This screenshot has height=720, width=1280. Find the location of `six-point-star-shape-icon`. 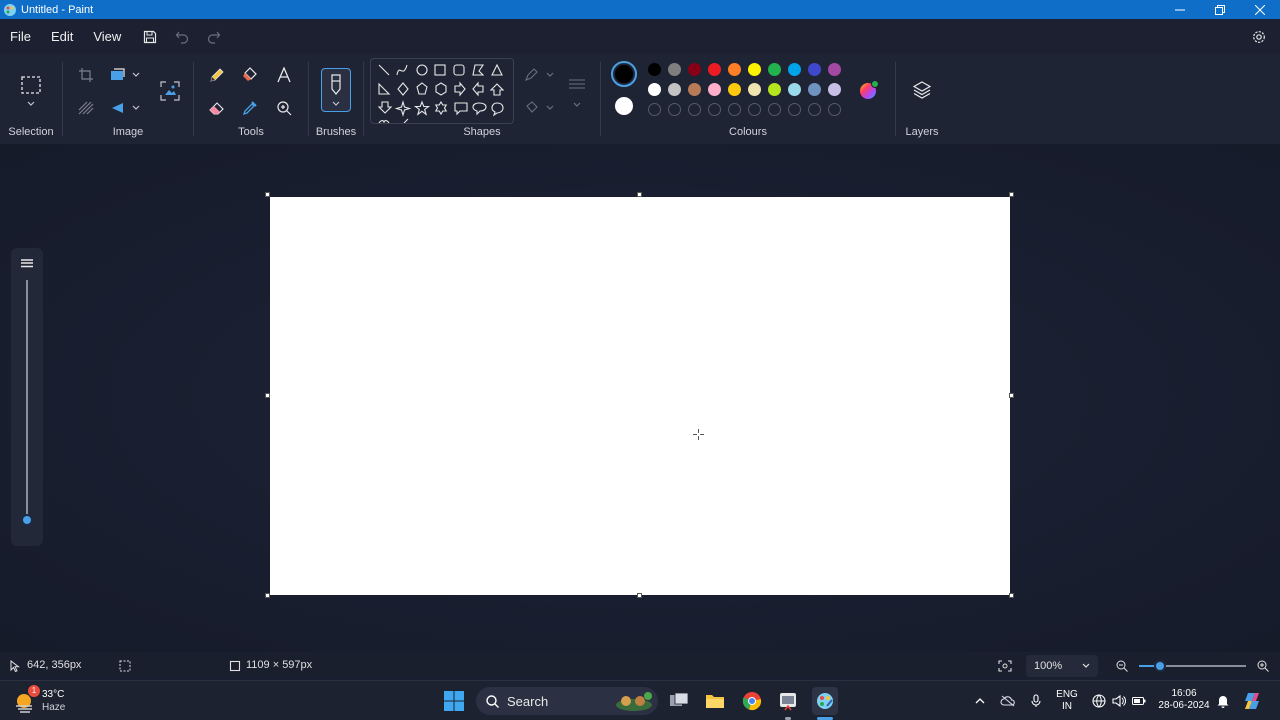

six-point-star-shape-icon is located at coordinates (441, 108).